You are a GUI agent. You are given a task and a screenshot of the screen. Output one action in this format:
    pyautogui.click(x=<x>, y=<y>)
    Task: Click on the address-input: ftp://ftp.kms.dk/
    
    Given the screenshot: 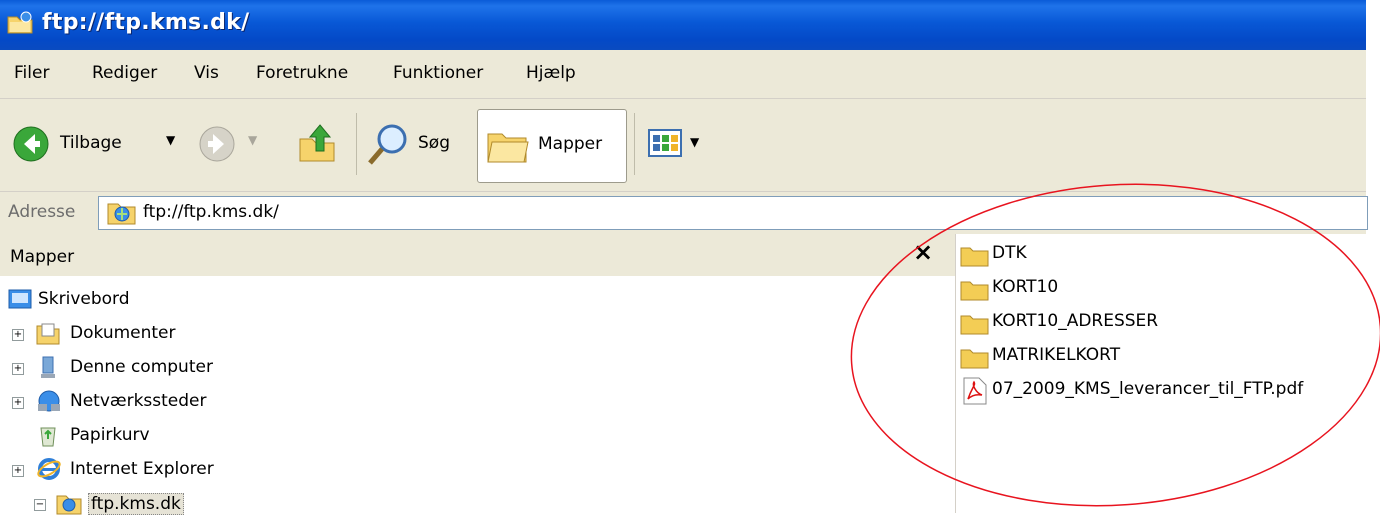 What is the action you would take?
    pyautogui.click(x=733, y=213)
    